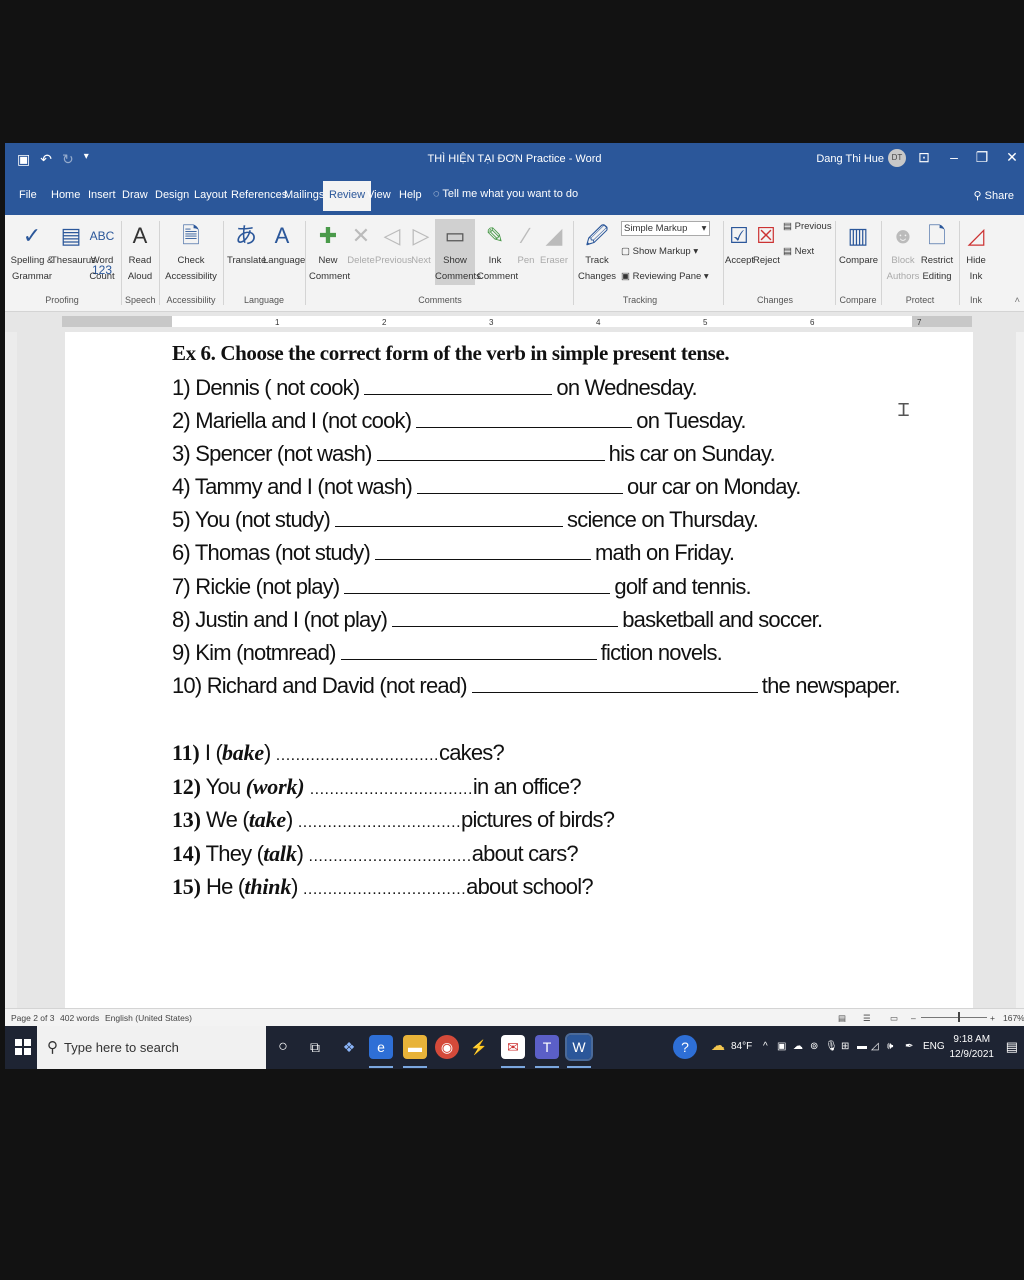  Describe the element at coordinates (766, 244) in the screenshot. I see `reject-button: ☒ Reject` at that location.